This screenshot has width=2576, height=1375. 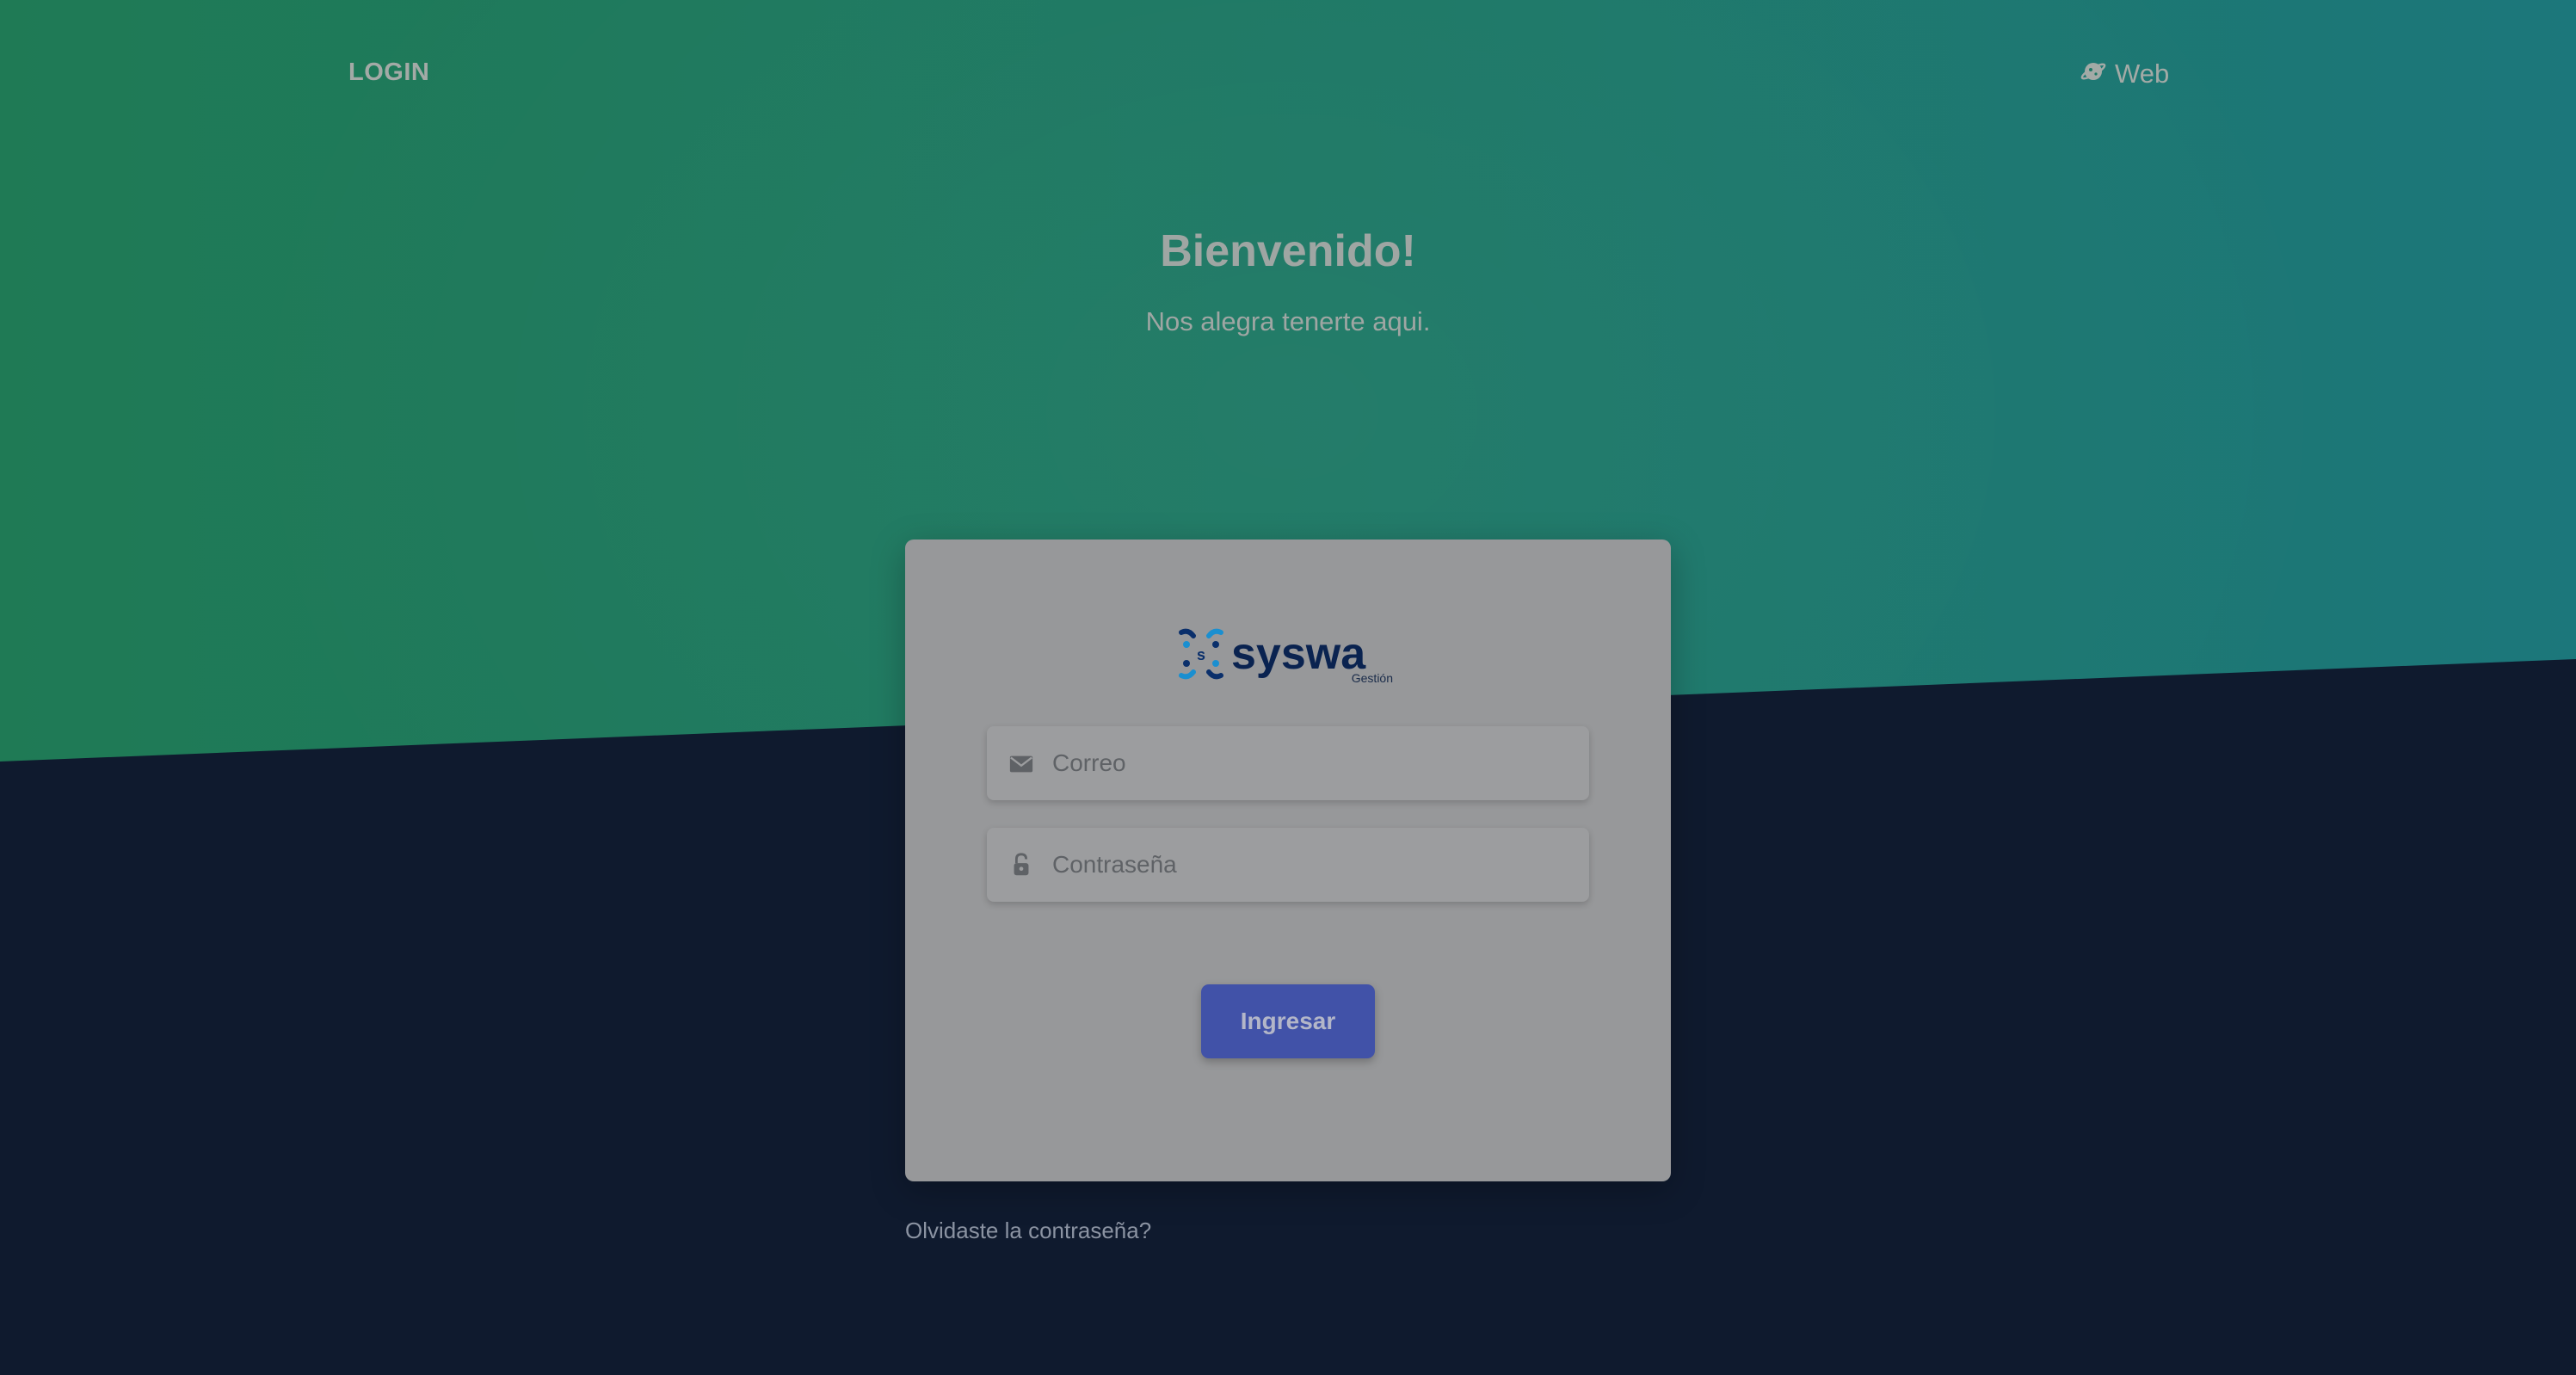 I want to click on password-input, so click(x=1310, y=865).